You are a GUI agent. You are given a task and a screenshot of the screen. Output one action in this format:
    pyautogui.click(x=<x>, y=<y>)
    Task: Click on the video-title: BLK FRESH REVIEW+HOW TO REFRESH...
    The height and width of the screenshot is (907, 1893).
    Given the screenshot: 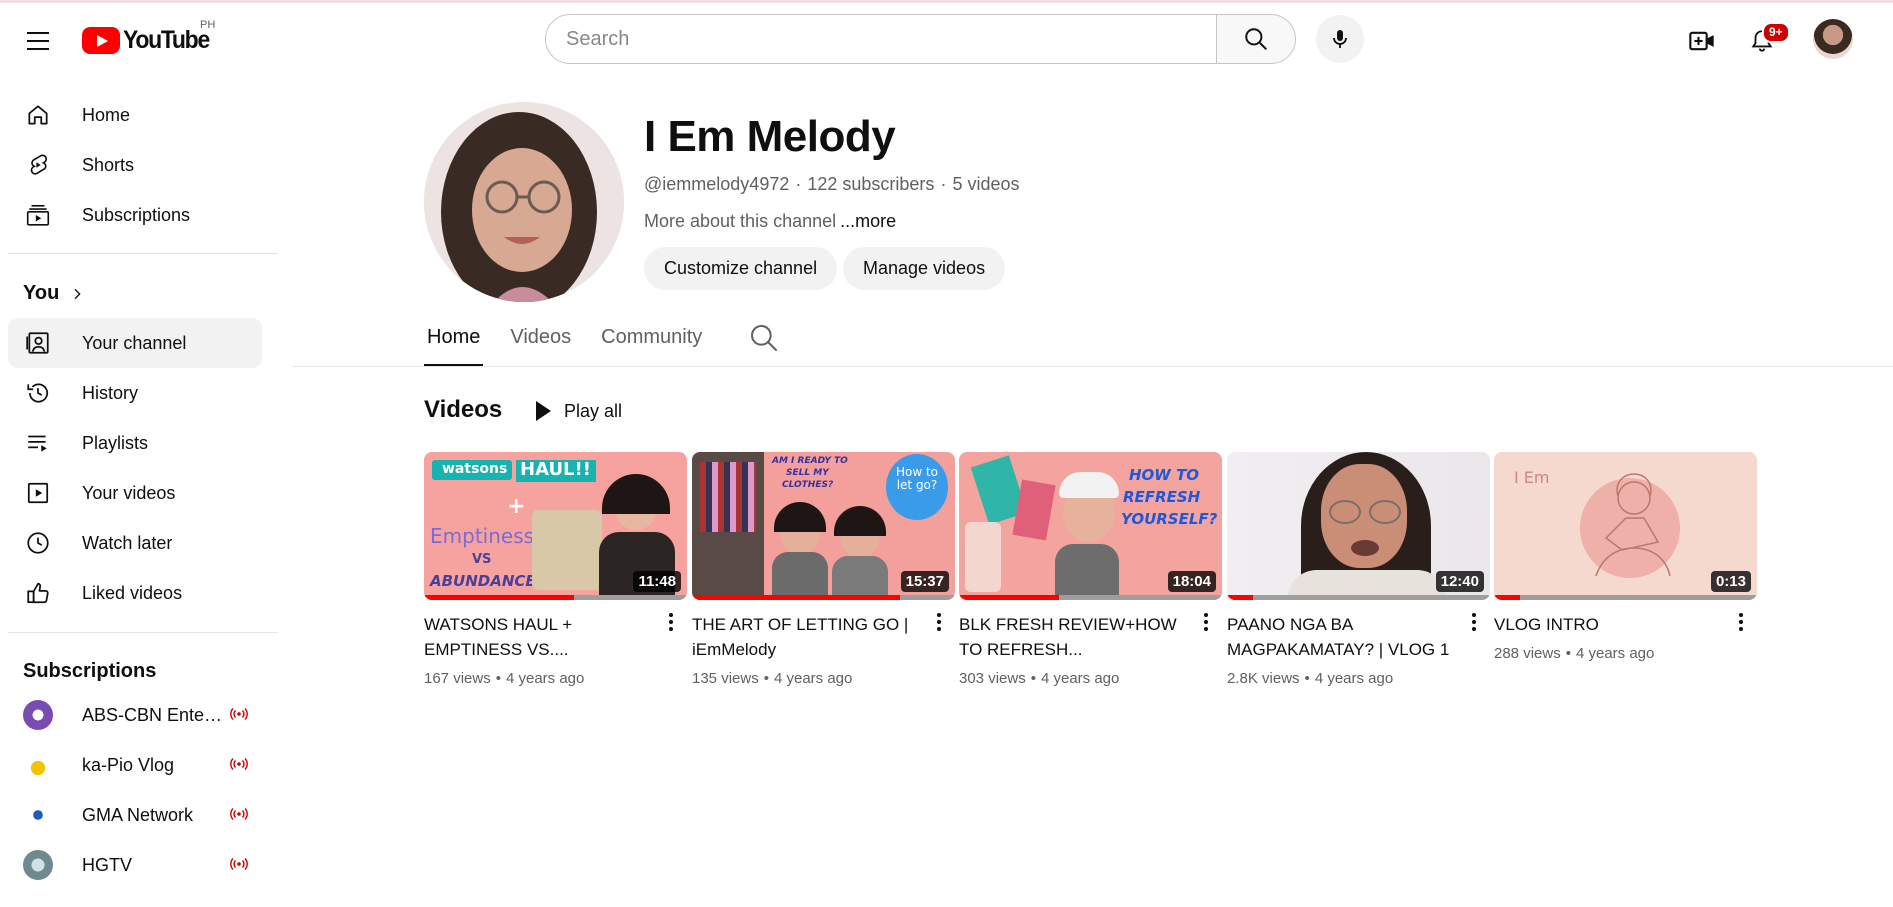 What is the action you would take?
    pyautogui.click(x=1075, y=637)
    